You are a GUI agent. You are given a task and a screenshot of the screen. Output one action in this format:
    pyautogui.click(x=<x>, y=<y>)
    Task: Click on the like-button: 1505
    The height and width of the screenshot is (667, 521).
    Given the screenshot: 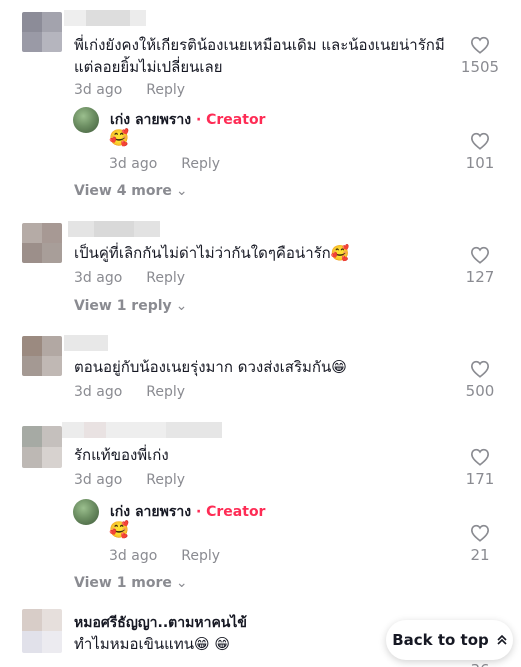 What is the action you would take?
    pyautogui.click(x=480, y=56)
    